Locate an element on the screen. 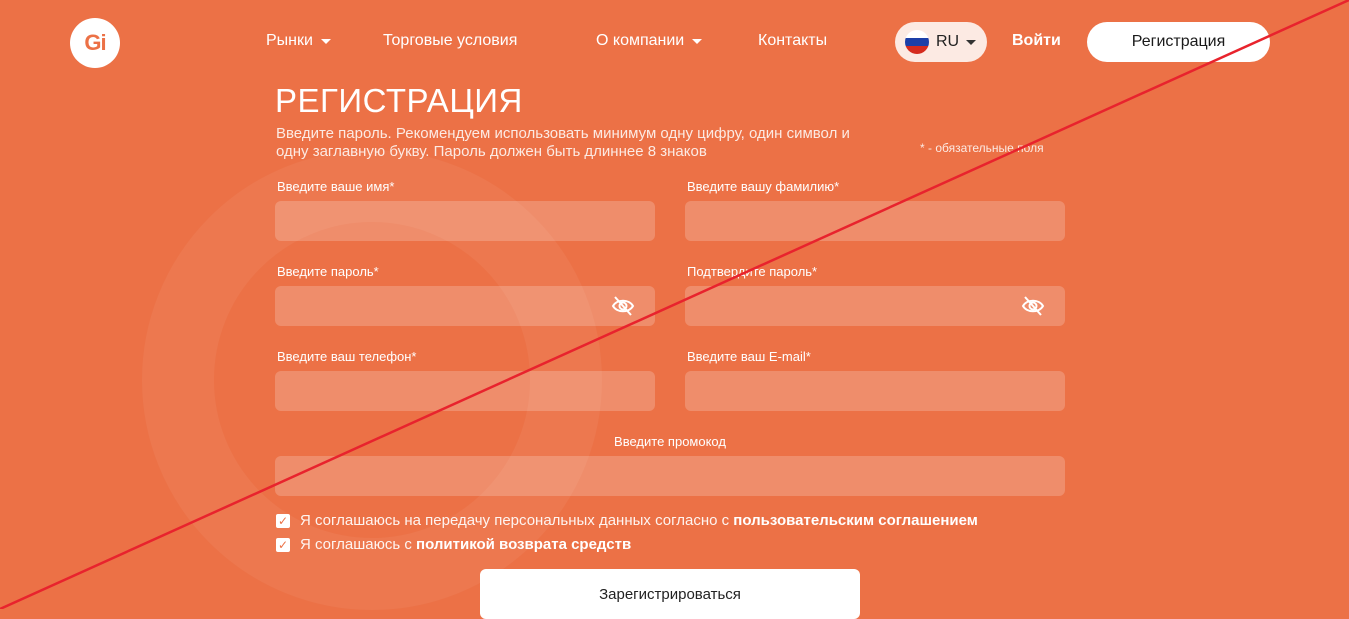 The image size is (1349, 619). first-name-label: Введите ваше имя* is located at coordinates (336, 186).